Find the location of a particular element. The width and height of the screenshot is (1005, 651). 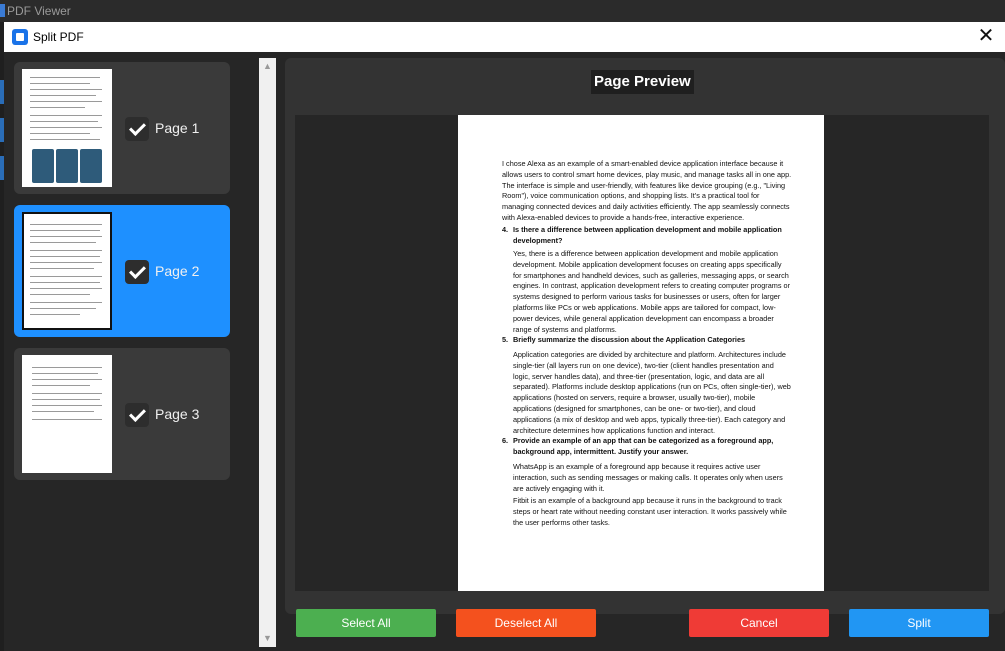

scroll-up-icon: ▲ is located at coordinates (267, 66).